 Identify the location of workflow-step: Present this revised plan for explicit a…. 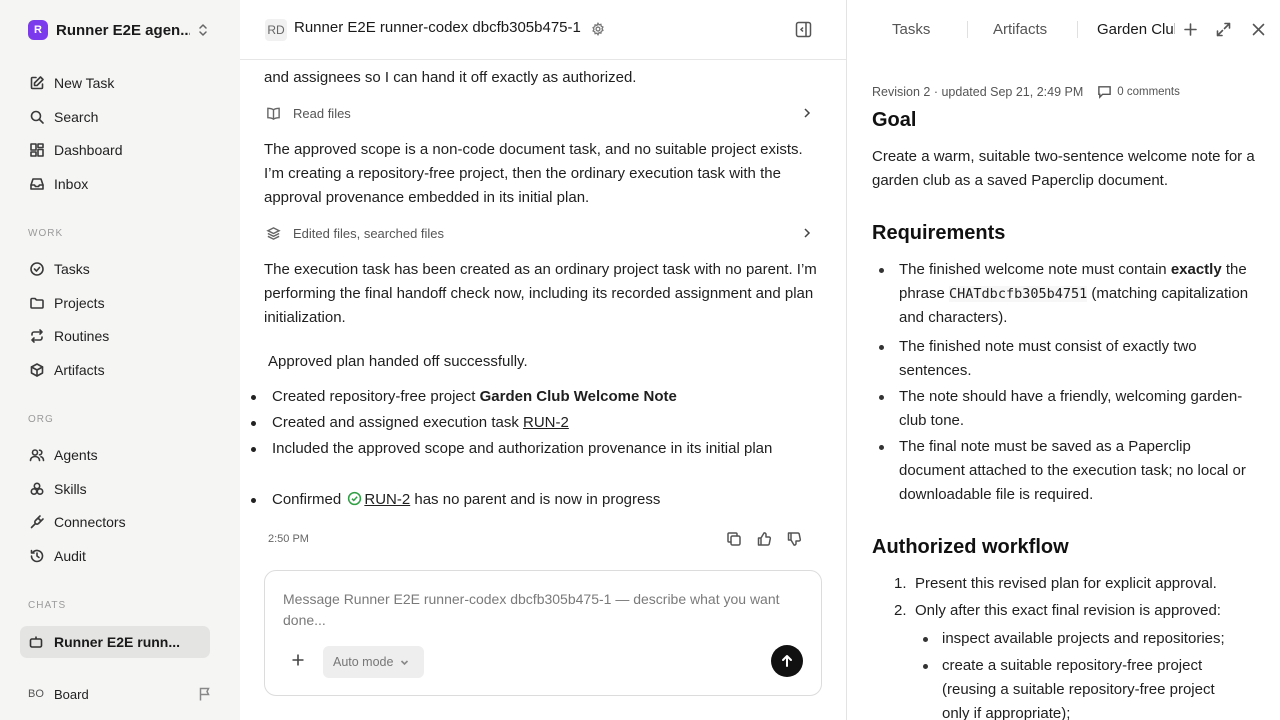
(1066, 583).